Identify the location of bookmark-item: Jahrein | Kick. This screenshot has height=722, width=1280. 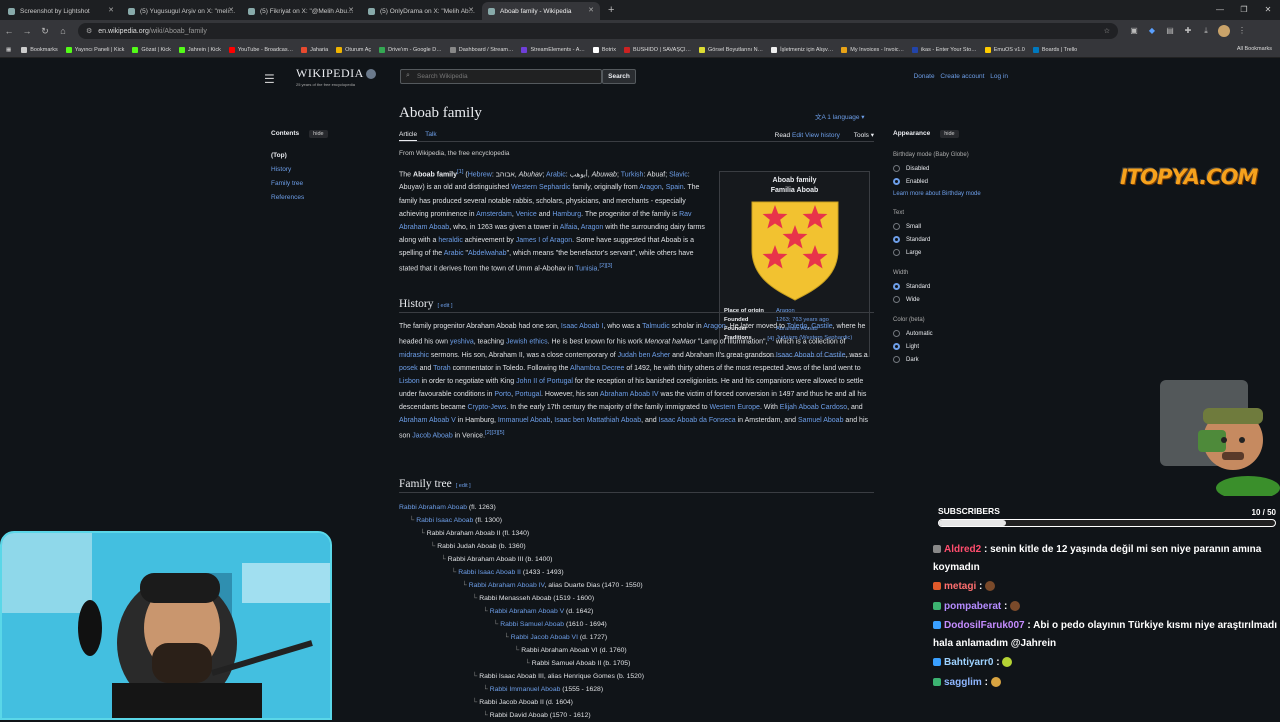
(199, 49).